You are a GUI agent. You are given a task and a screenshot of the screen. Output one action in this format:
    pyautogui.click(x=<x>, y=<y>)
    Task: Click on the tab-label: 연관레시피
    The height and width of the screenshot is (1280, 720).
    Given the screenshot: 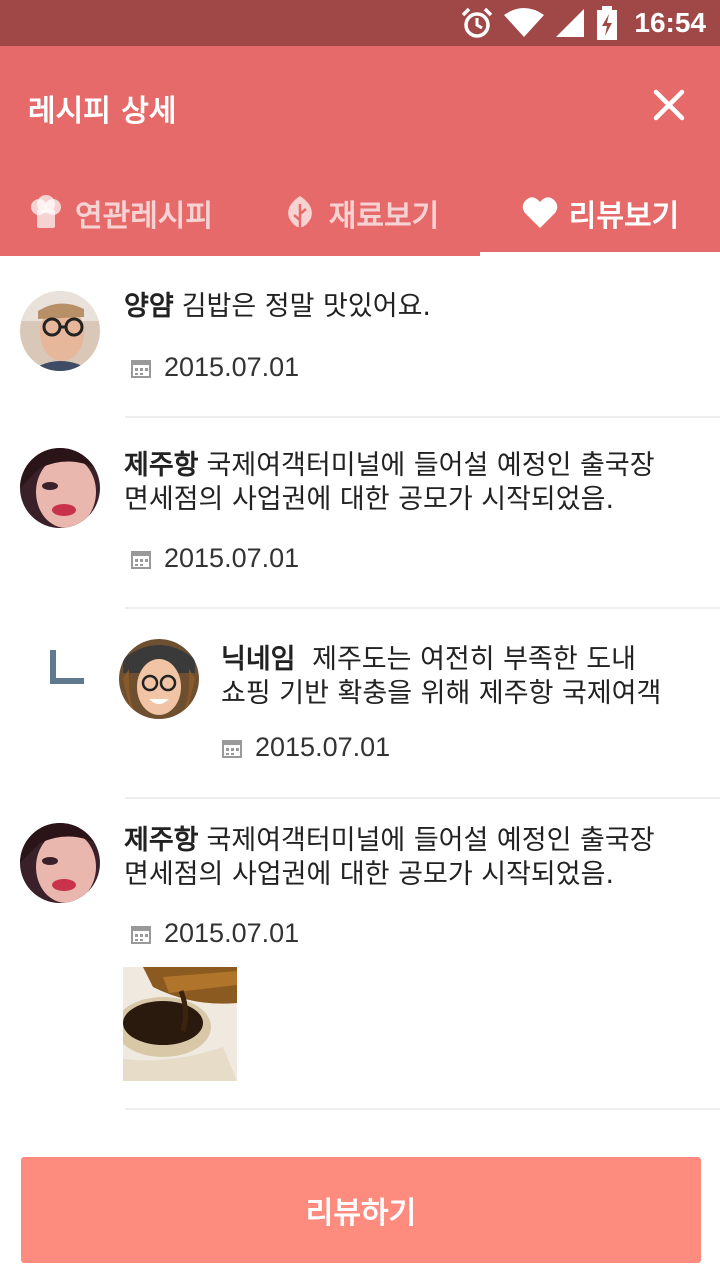 What is the action you would take?
    pyautogui.click(x=144, y=216)
    